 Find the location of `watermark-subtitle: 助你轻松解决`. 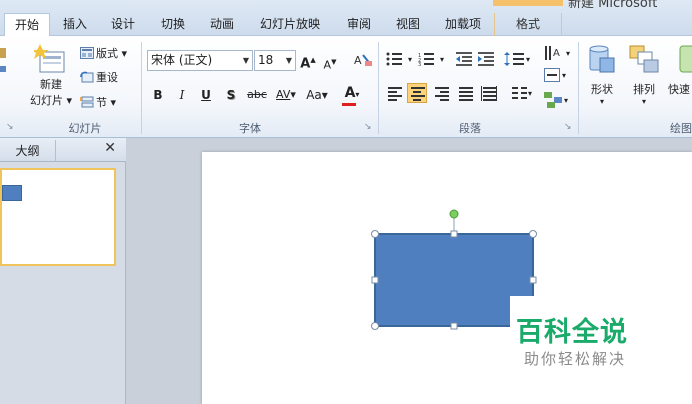

watermark-subtitle: 助你轻松解决 is located at coordinates (575, 359).